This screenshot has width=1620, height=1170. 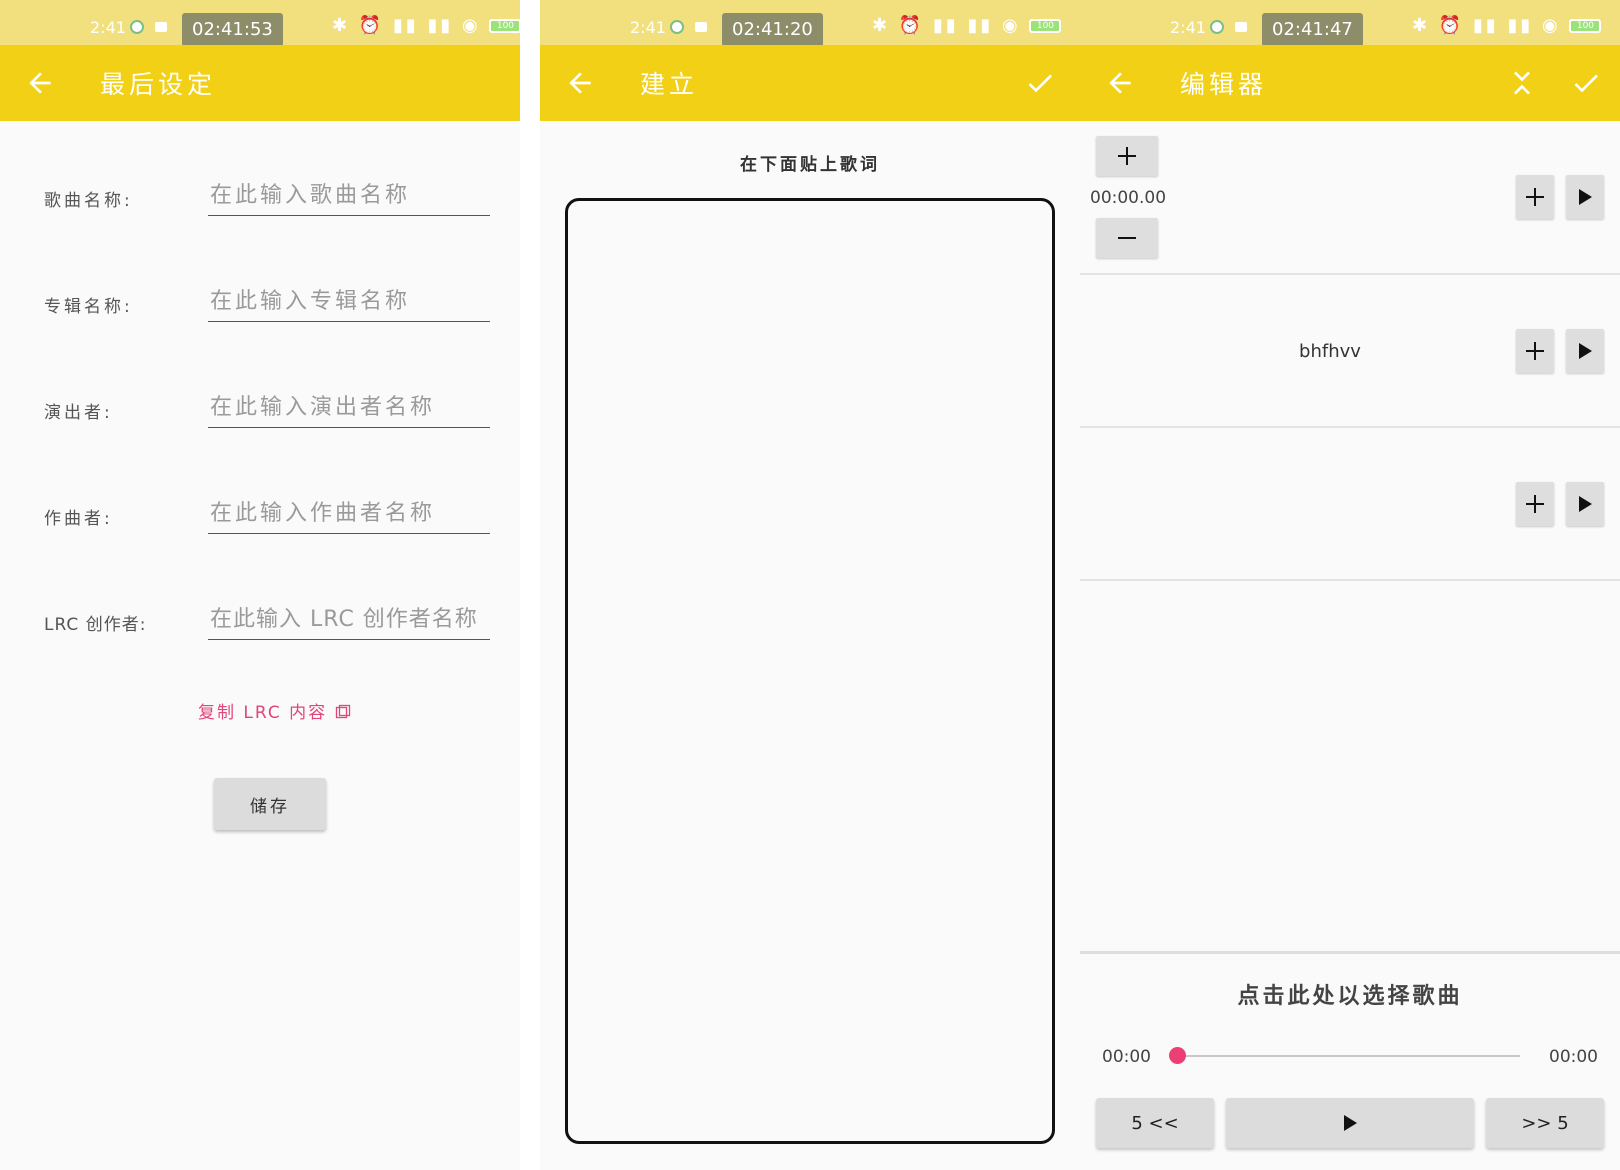 I want to click on play-button, so click(x=1350, y=1123).